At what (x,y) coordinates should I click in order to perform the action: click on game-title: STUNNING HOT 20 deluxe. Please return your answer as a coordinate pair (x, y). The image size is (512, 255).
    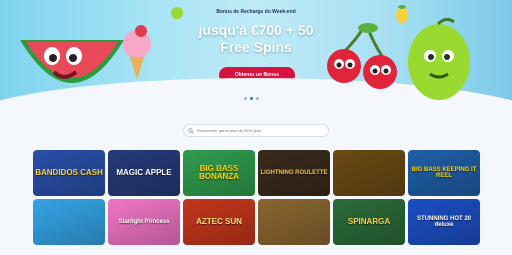
    Looking at the image, I should click on (443, 222).